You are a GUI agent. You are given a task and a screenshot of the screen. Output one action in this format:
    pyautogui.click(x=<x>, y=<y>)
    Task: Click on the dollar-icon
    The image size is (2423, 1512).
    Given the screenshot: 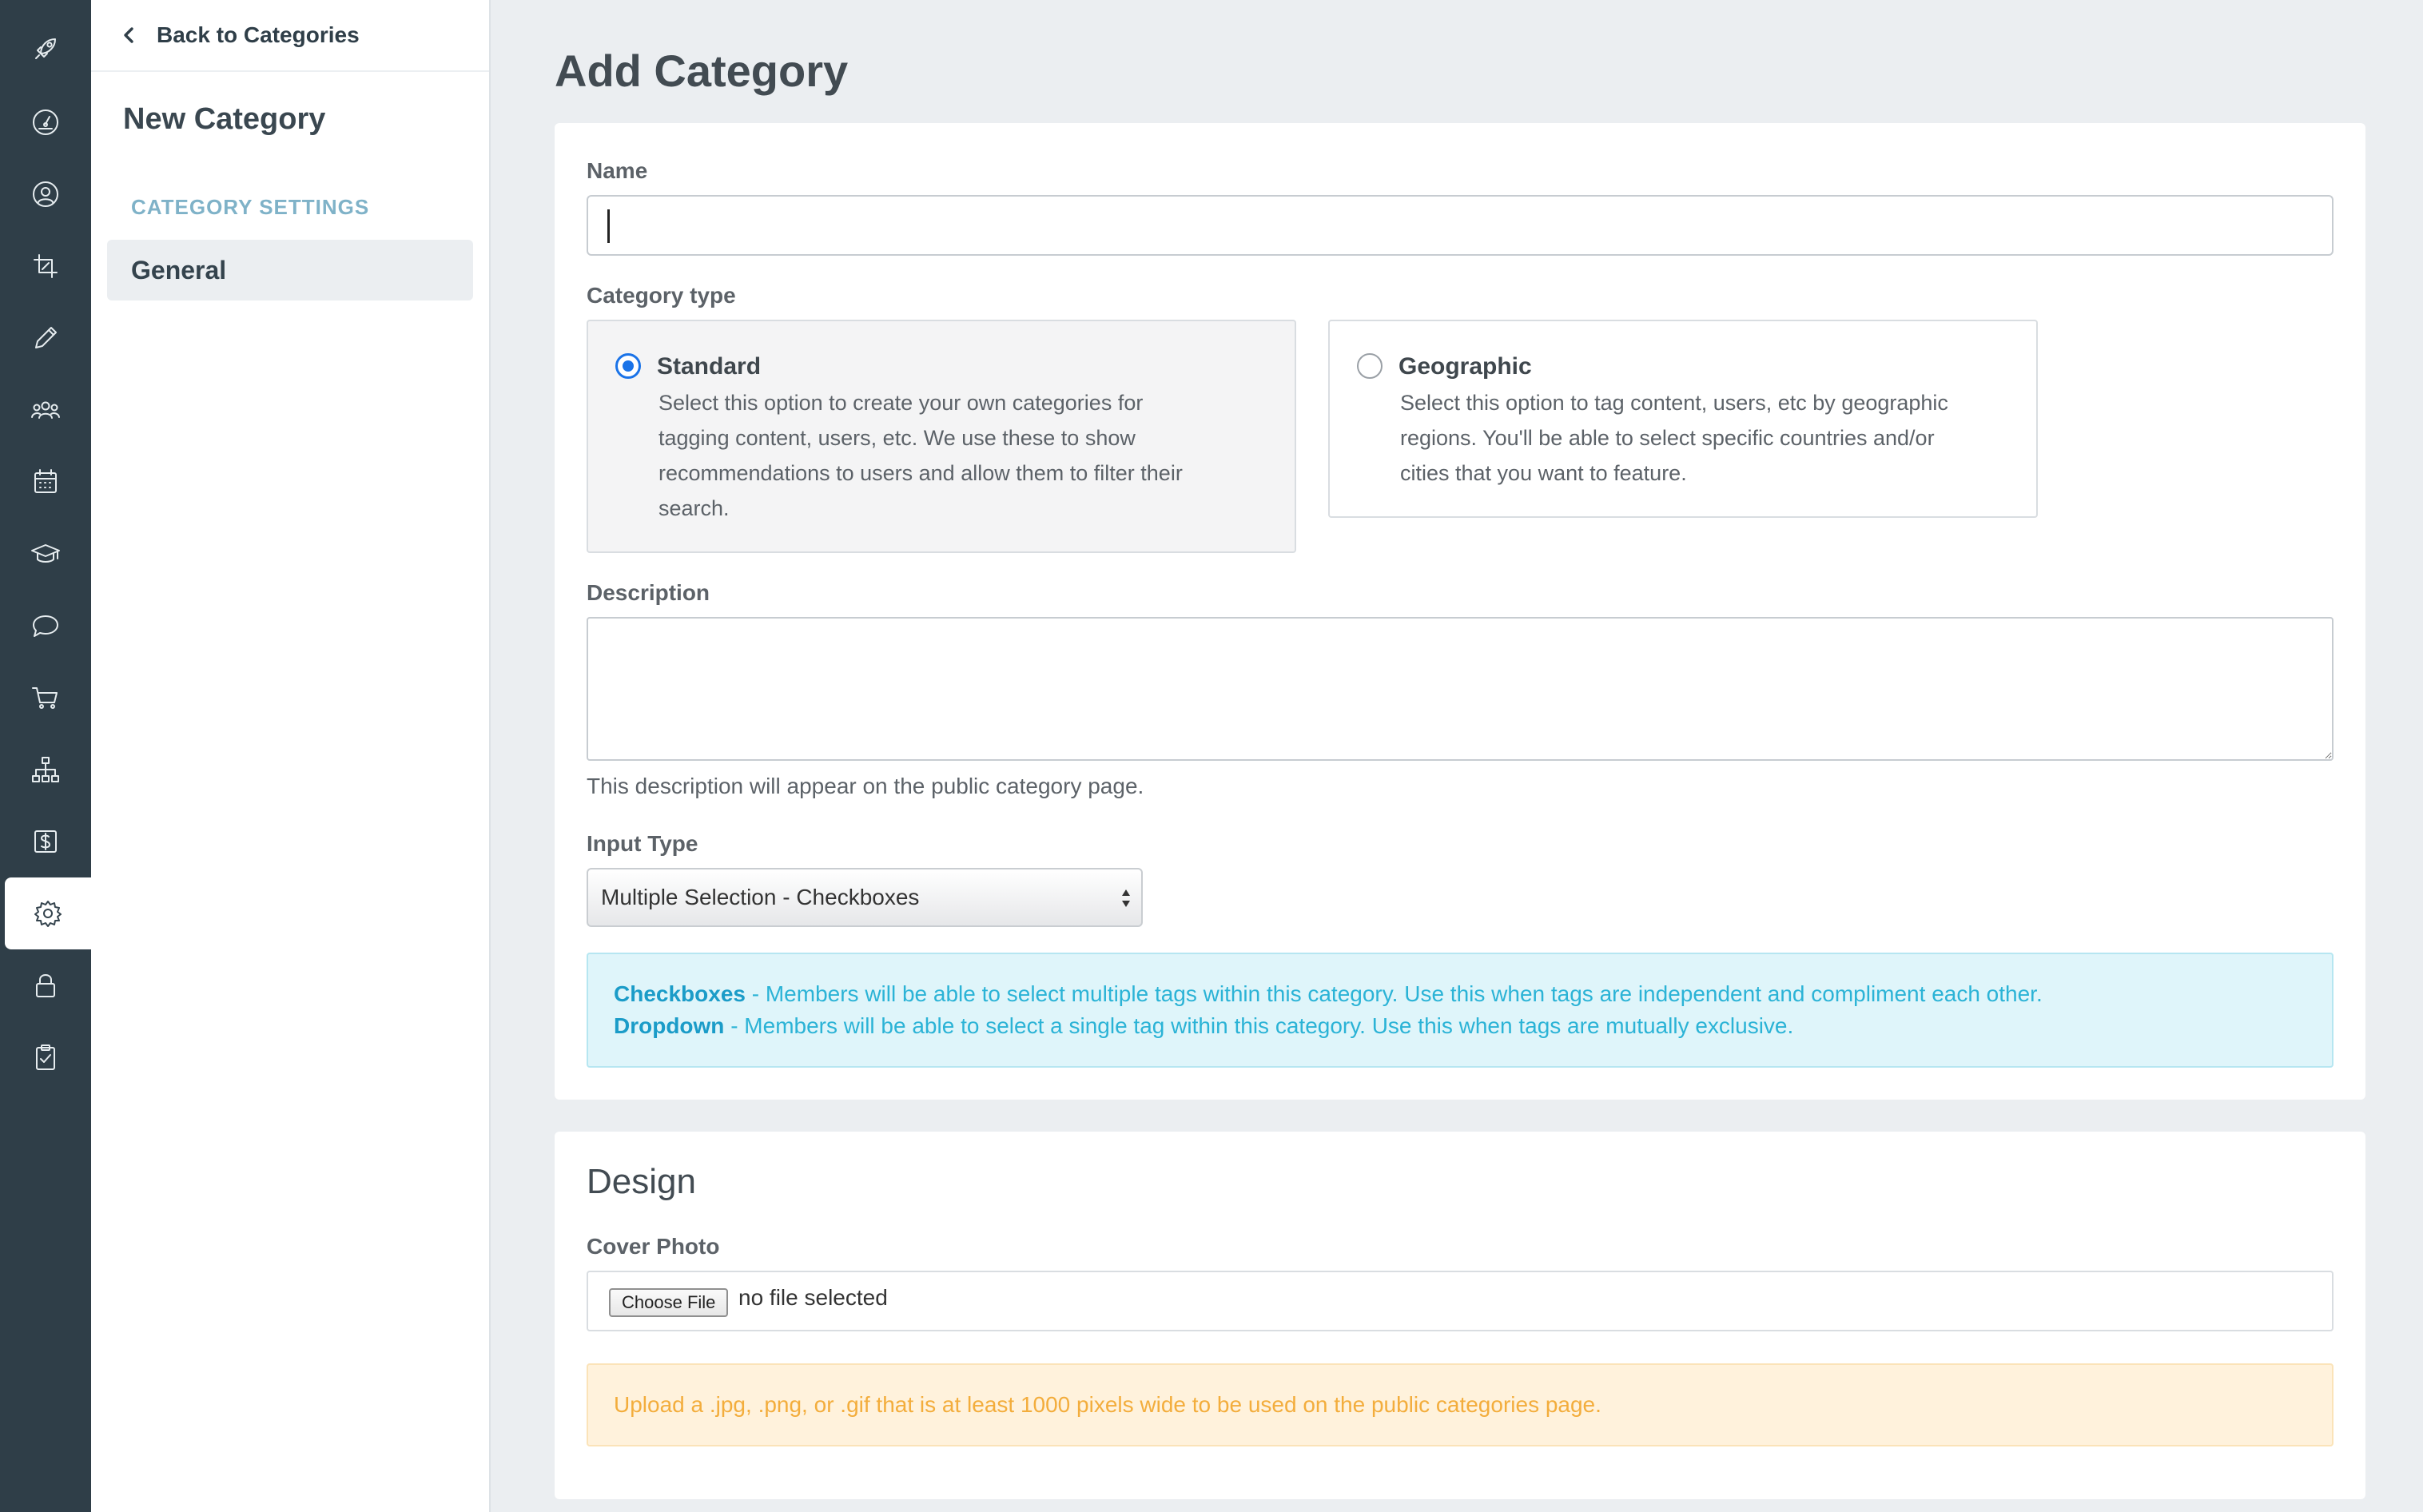 What is the action you would take?
    pyautogui.click(x=45, y=841)
    